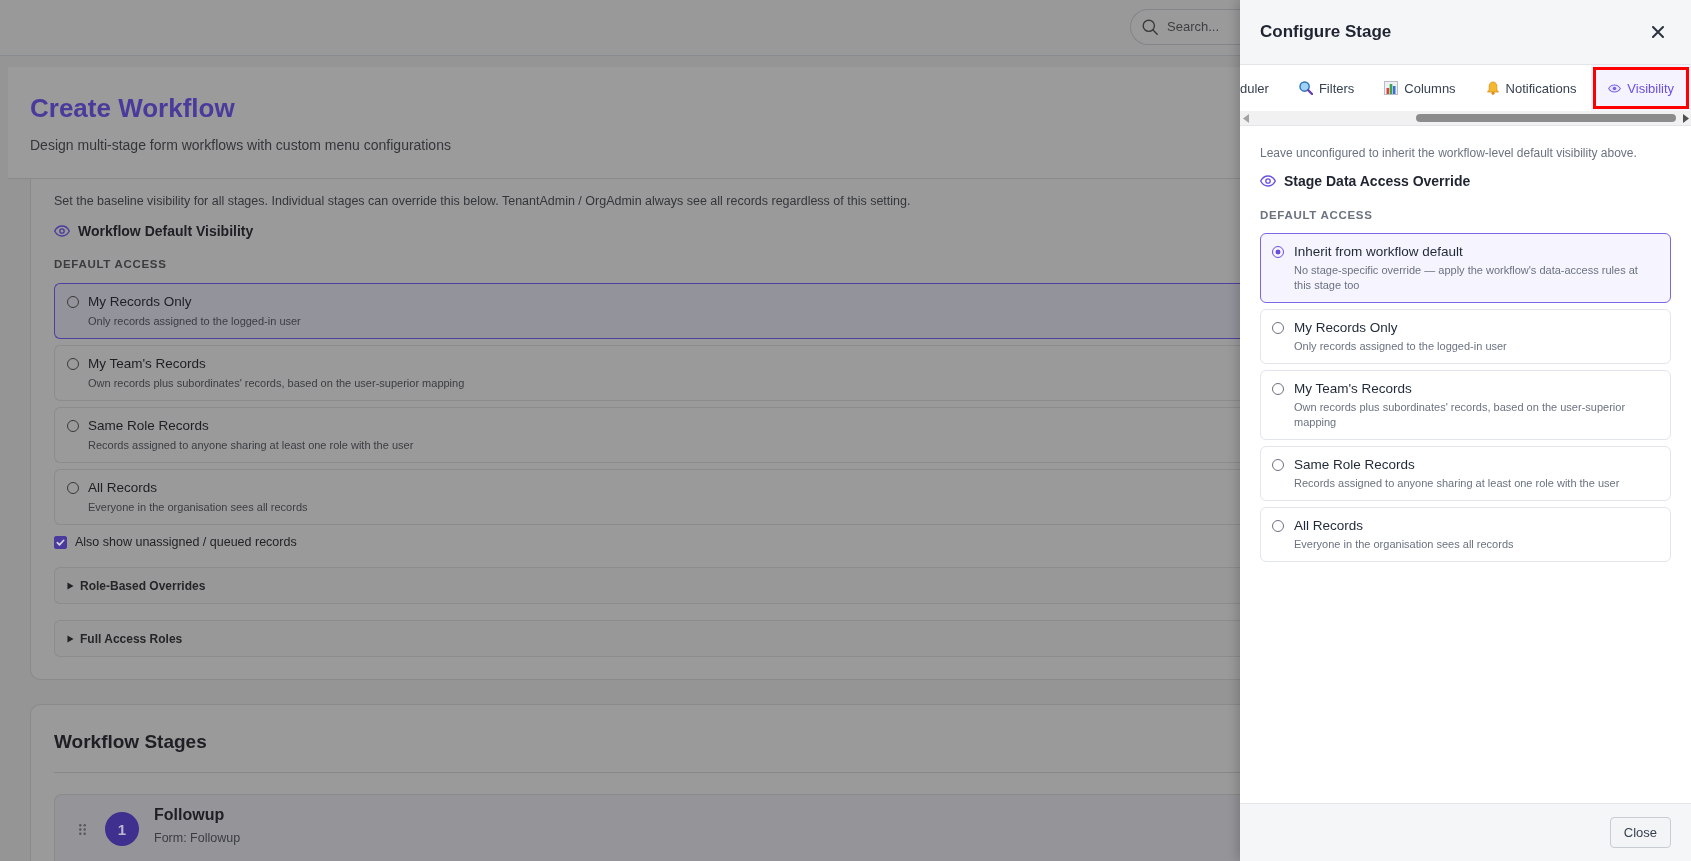 This screenshot has width=1691, height=861. I want to click on option-title: Inherit from workflow default, so click(1379, 252).